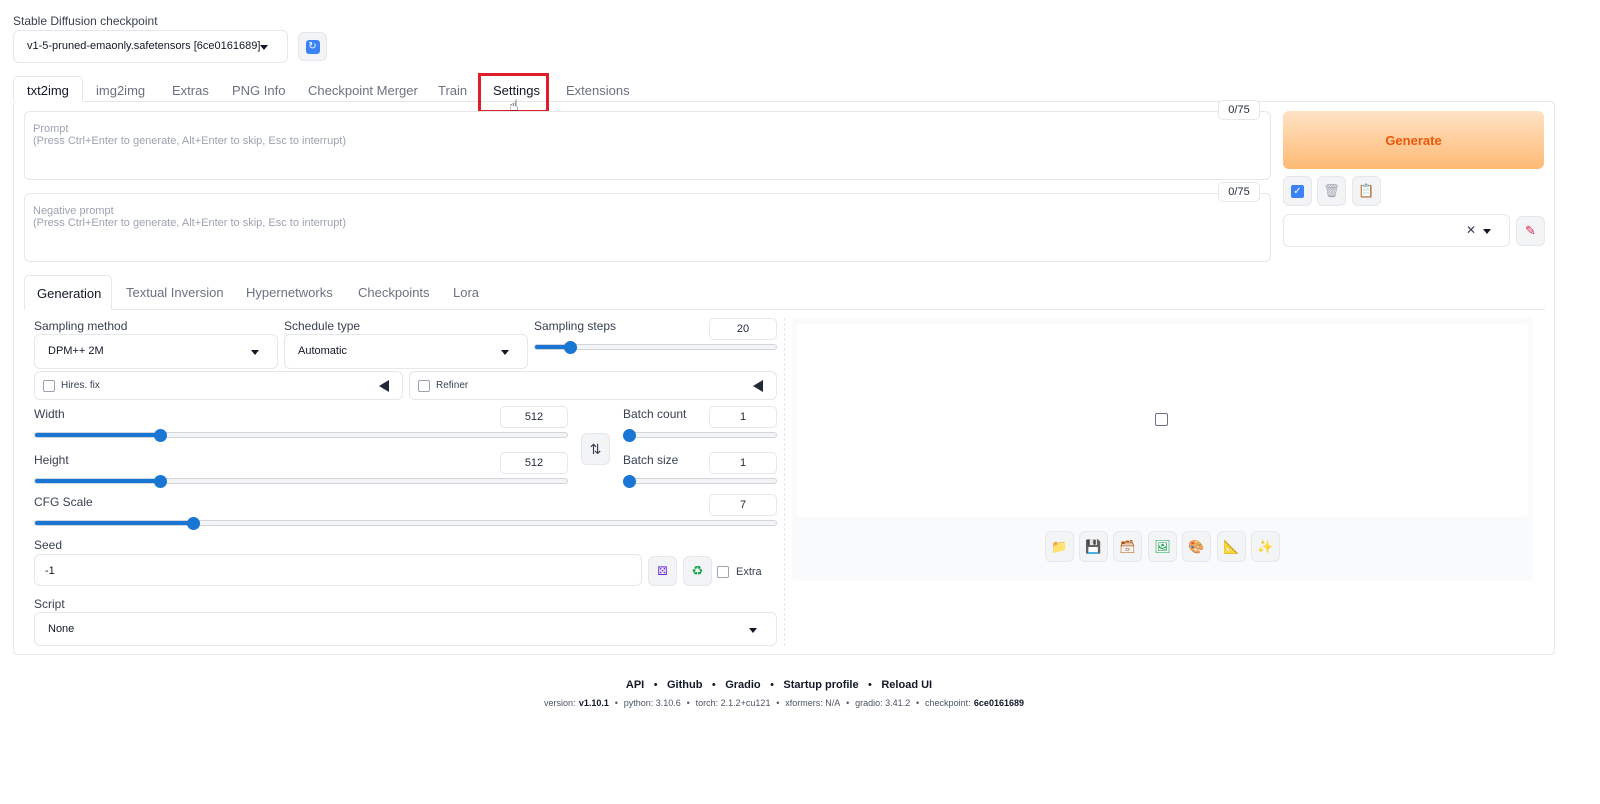  Describe the element at coordinates (405, 523) in the screenshot. I see `cfg-scale-slider` at that location.